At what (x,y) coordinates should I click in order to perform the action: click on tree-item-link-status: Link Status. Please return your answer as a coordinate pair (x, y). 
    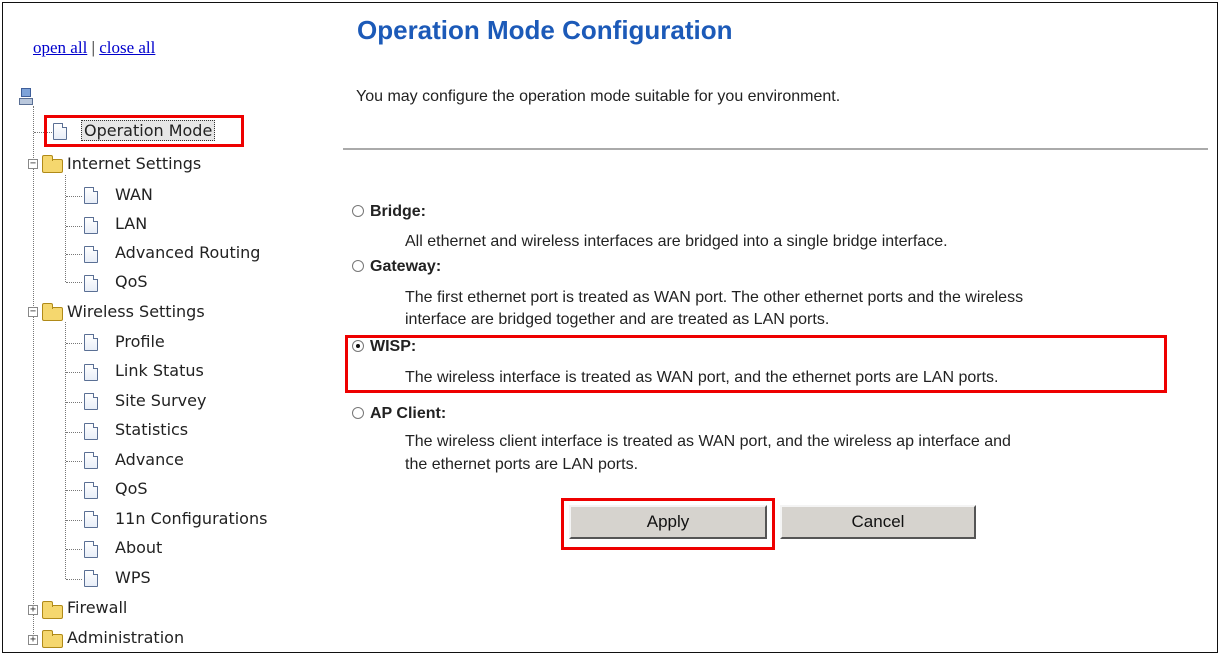
    Looking at the image, I should click on (159, 371).